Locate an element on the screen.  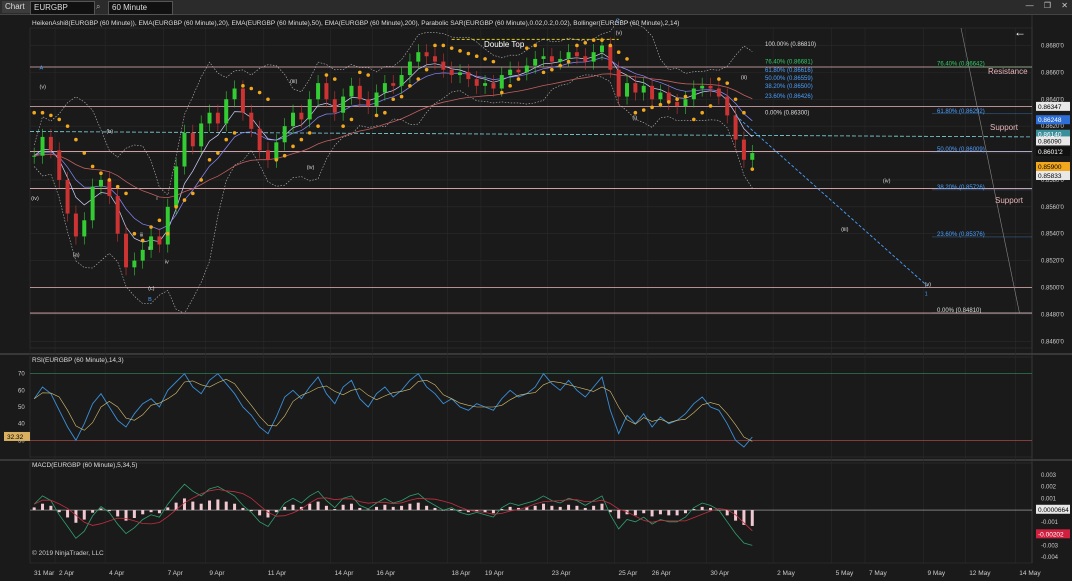
timeframe-selector: 60 Minute is located at coordinates (140, 8).